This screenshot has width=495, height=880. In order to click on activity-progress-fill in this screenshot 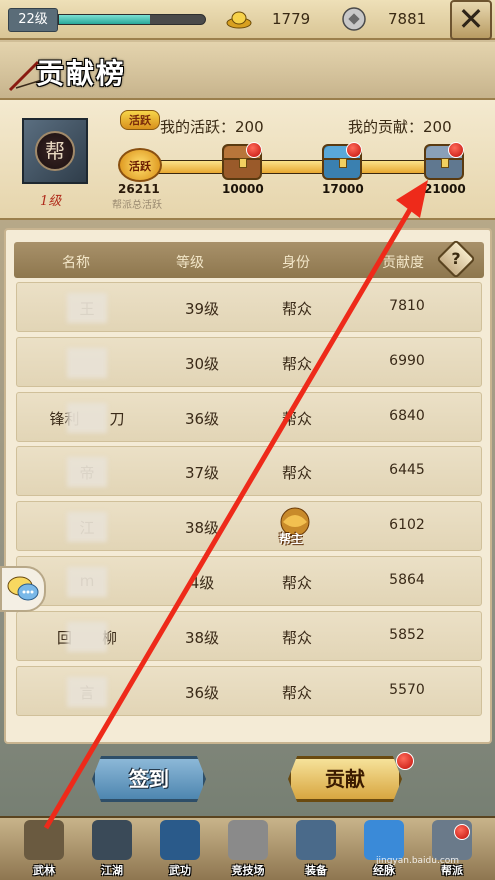, I will do `click(300, 167)`.